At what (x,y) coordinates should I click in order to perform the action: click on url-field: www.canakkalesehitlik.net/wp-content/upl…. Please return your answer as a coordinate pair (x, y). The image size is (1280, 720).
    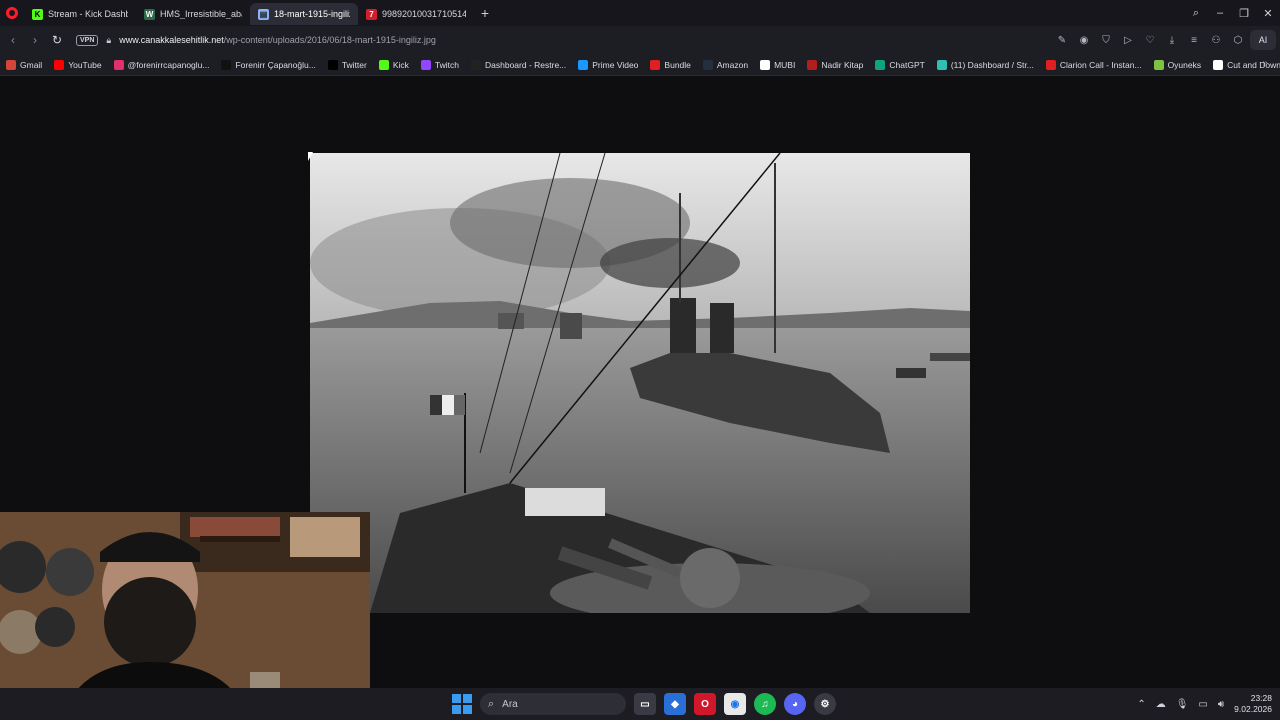
    Looking at the image, I should click on (277, 40).